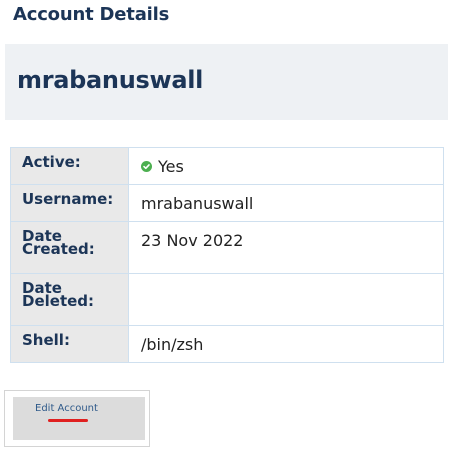 This screenshot has width=455, height=454. Describe the element at coordinates (286, 344) in the screenshot. I see `shell-value: /bin/zsh` at that location.